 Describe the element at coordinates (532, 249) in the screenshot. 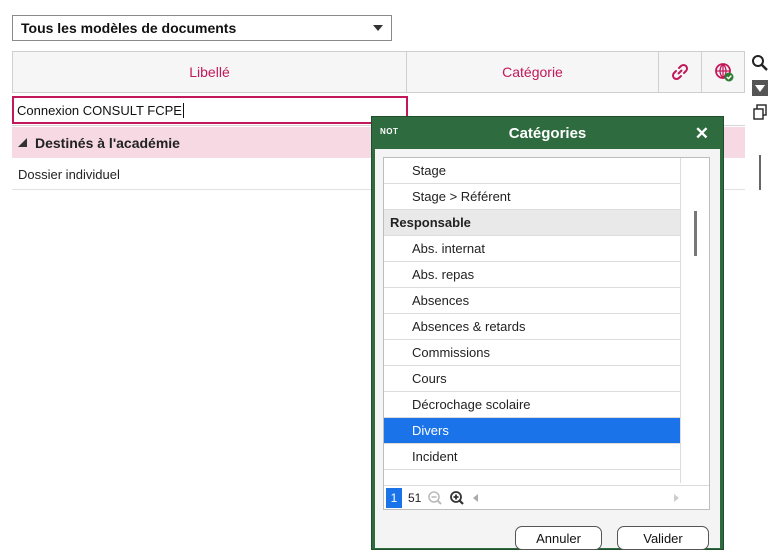

I see `list-item: Abs. internat` at that location.